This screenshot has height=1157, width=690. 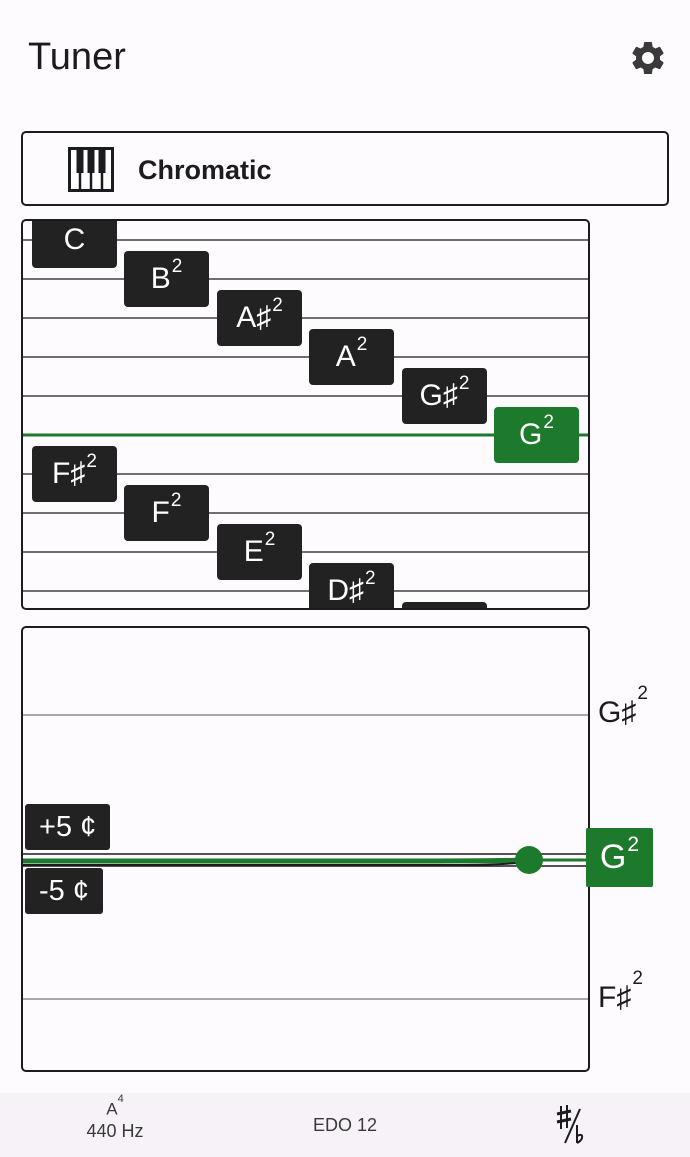 I want to click on note-chip: D♯ 2, so click(x=351, y=585).